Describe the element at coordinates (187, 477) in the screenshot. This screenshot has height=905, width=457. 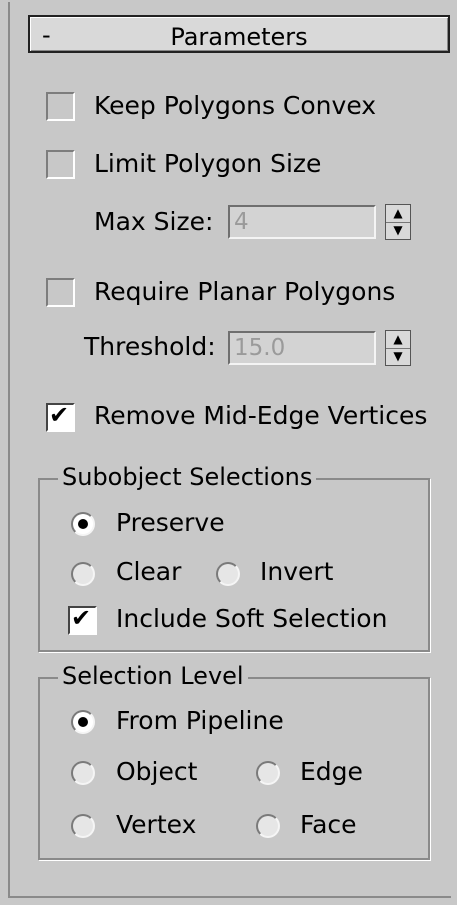
I see `subobject-selections-title: Subobject Selections` at that location.